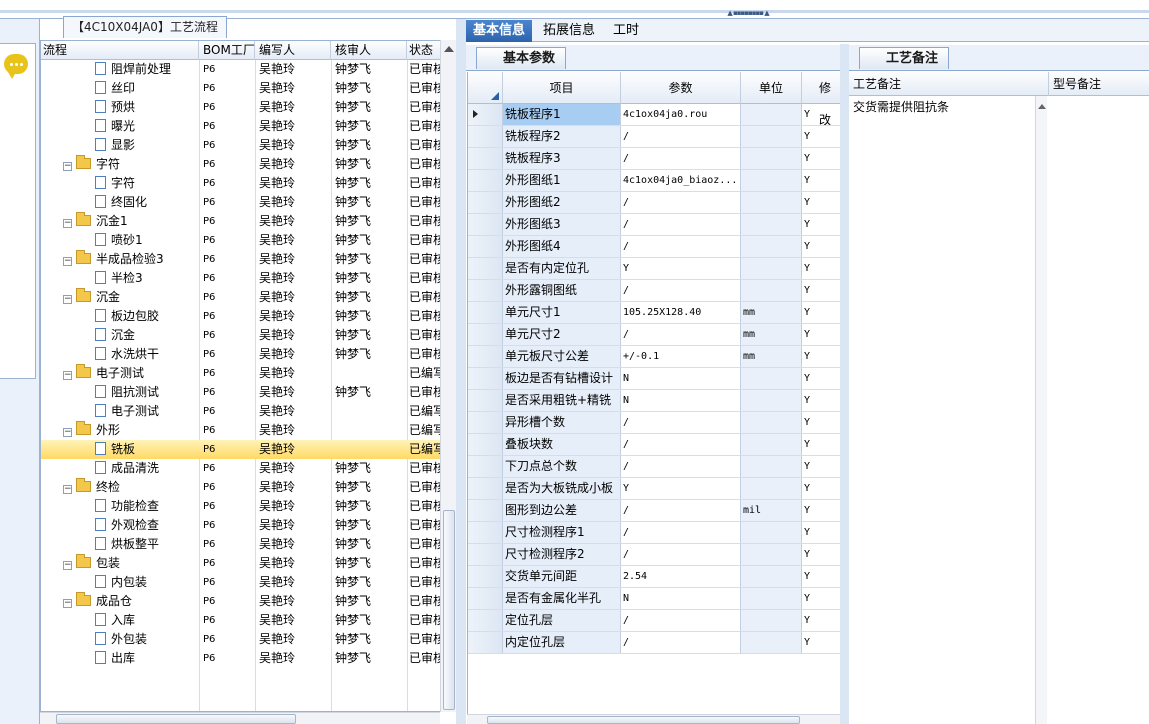 This screenshot has width=1149, height=724. I want to click on tree-row: 预烘 P6 吴艳玲 钟梦飞 已审核, so click(241, 107).